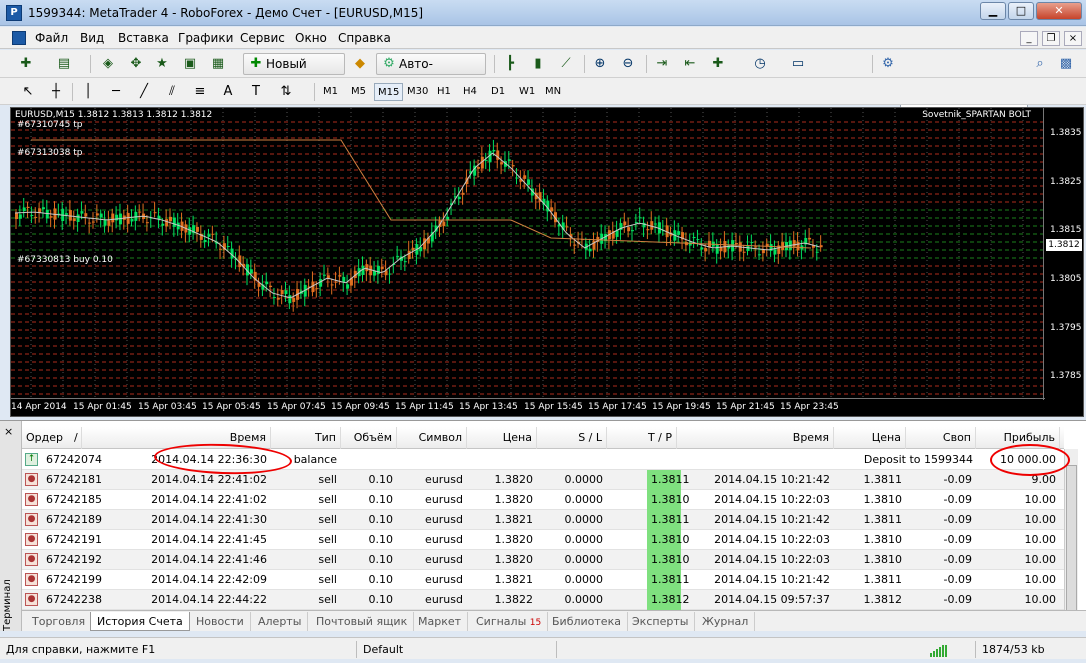  Describe the element at coordinates (8, 431) in the screenshot. I see `terminal-close-icon: ×` at that location.